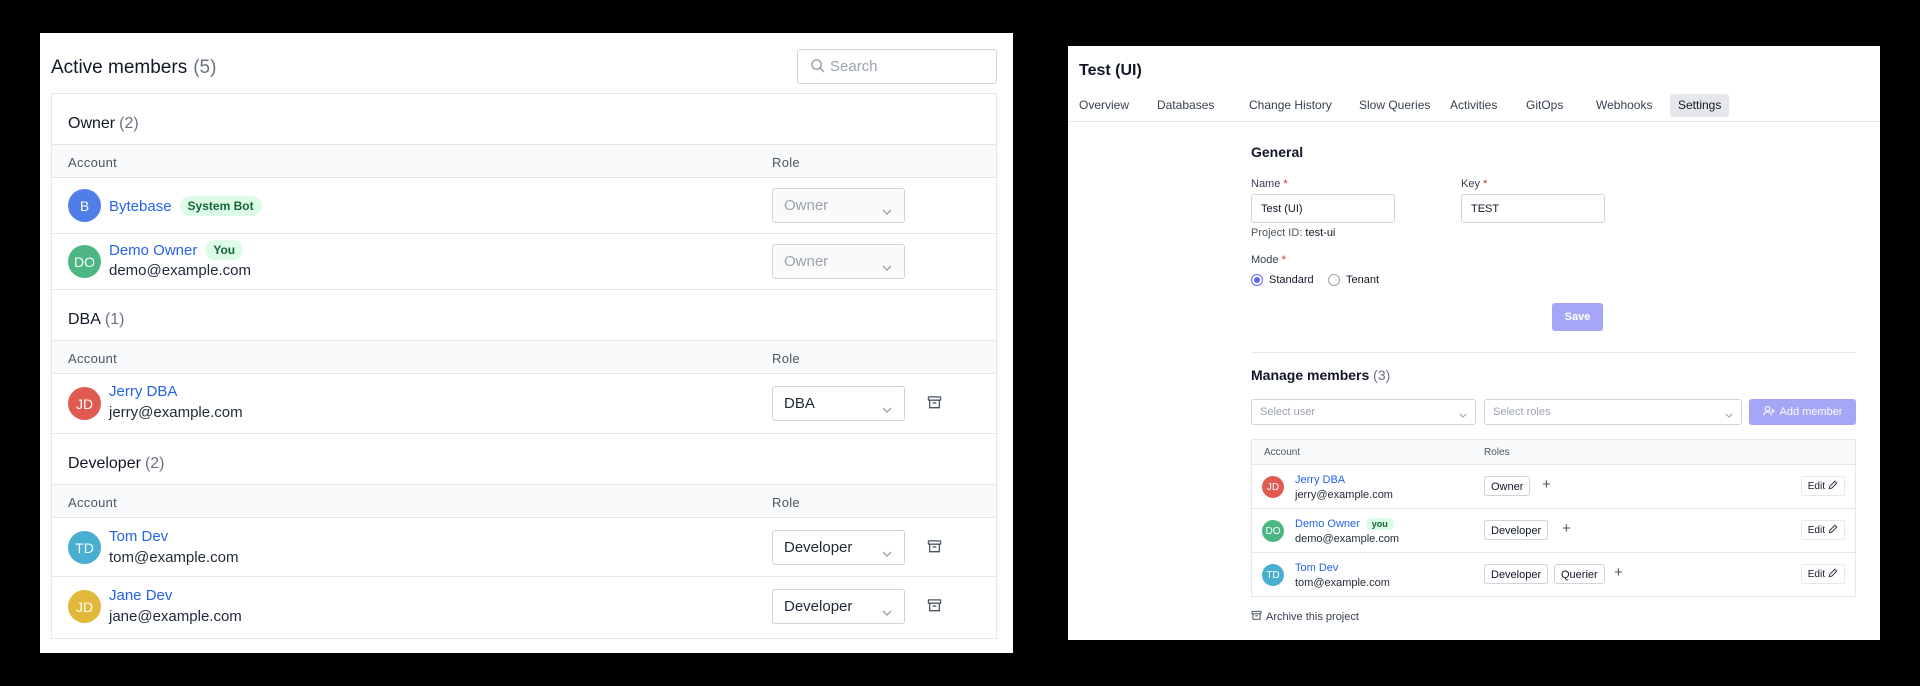 Image resolution: width=1920 pixels, height=686 pixels. Describe the element at coordinates (220, 206) in the screenshot. I see `system-bot-badge: System Bot` at that location.